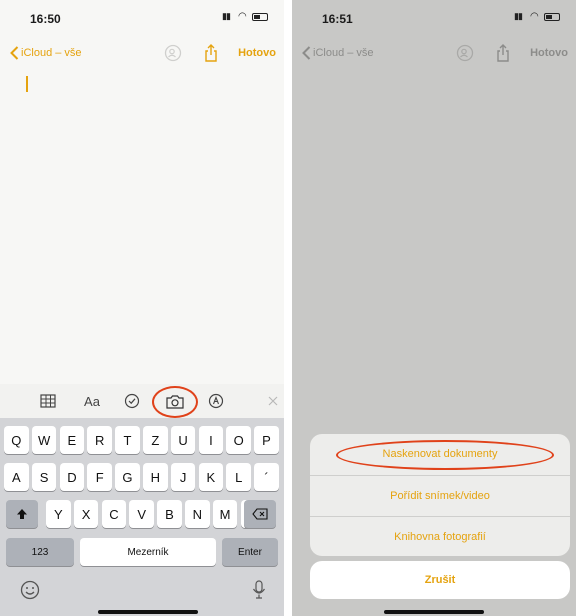 The image size is (576, 616). Describe the element at coordinates (45, 19) in the screenshot. I see `status-time: 16:50` at that location.